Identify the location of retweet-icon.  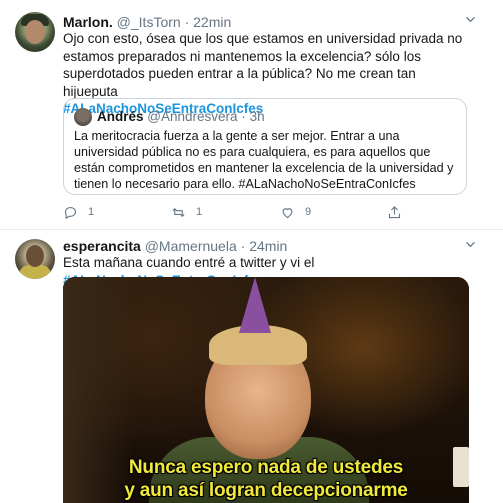
(178, 212).